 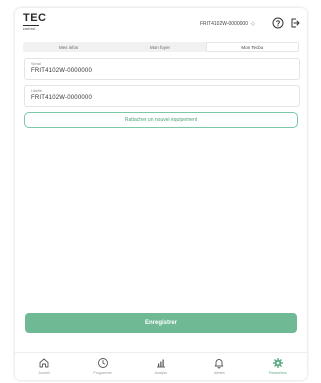 I want to click on tec-control-logo: TEC control, so click(x=36, y=23).